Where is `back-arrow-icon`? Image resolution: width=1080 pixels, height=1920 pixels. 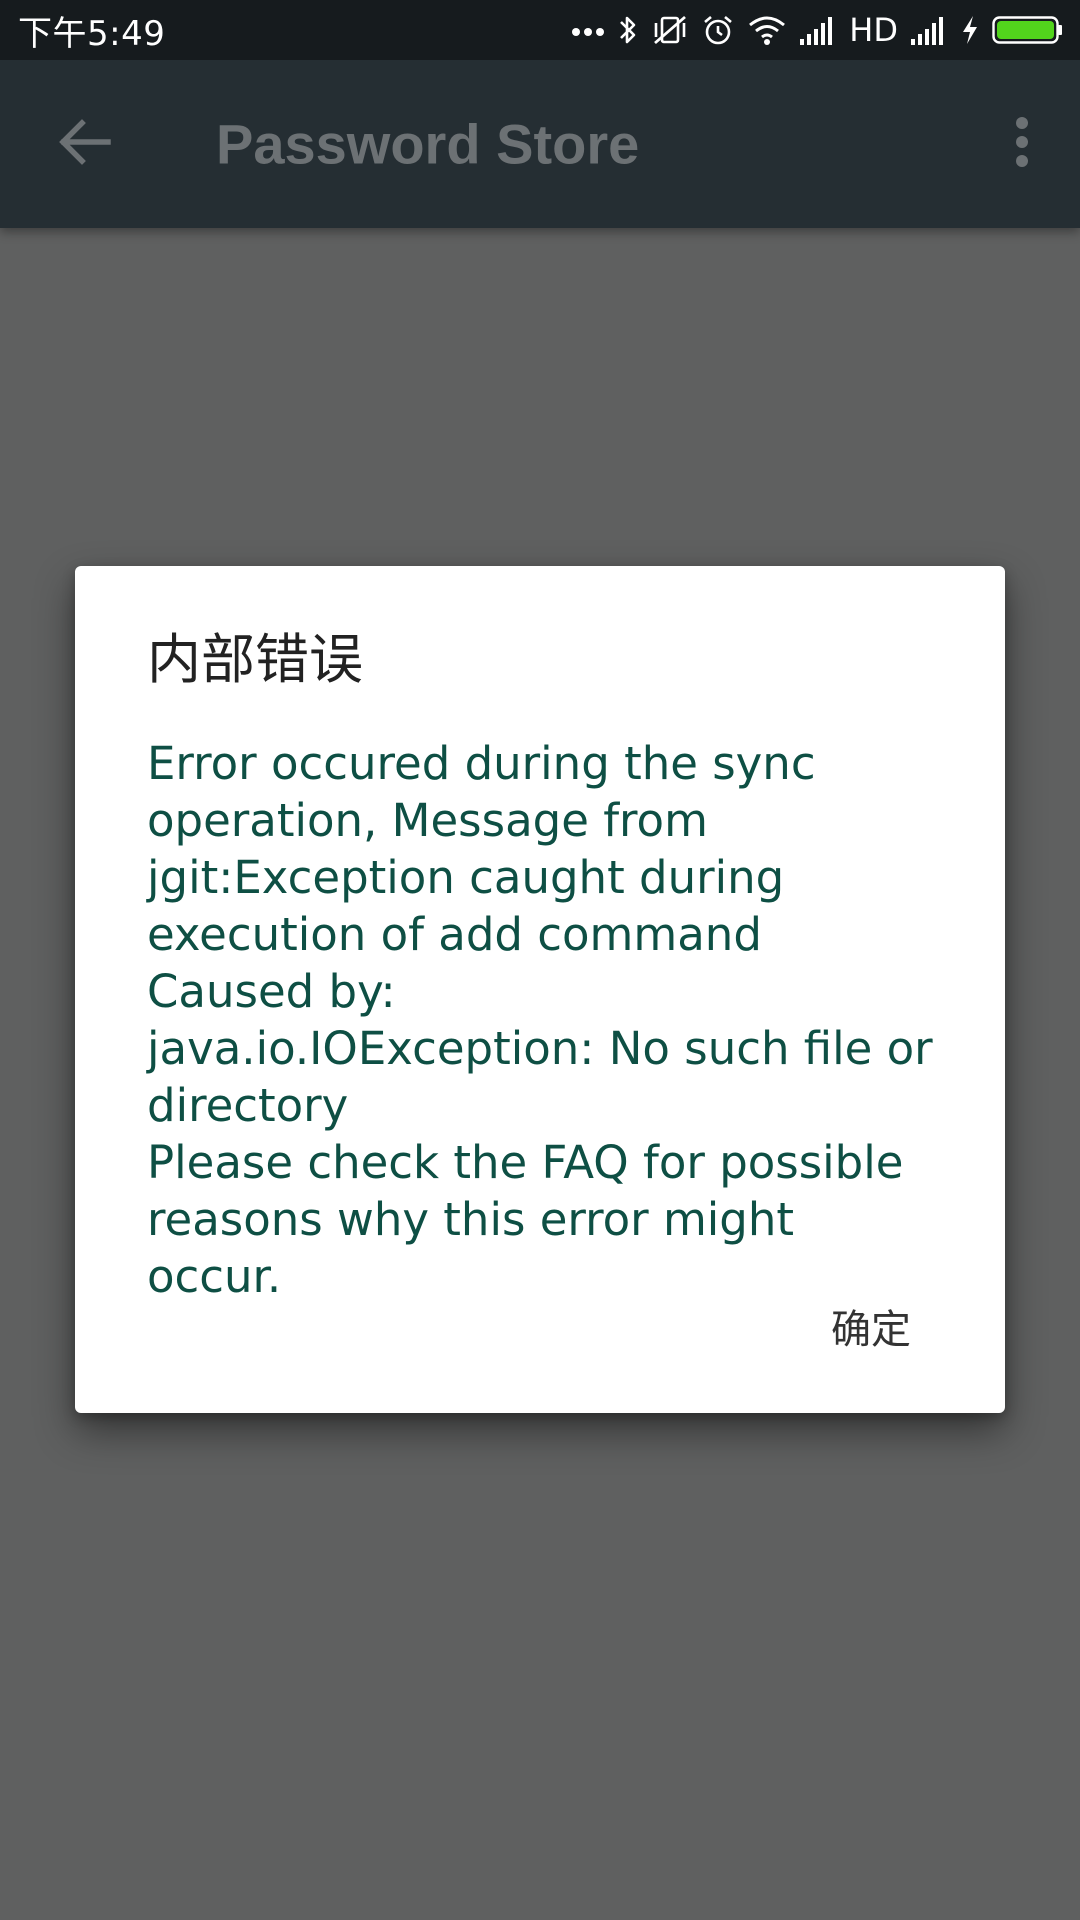 back-arrow-icon is located at coordinates (85, 144).